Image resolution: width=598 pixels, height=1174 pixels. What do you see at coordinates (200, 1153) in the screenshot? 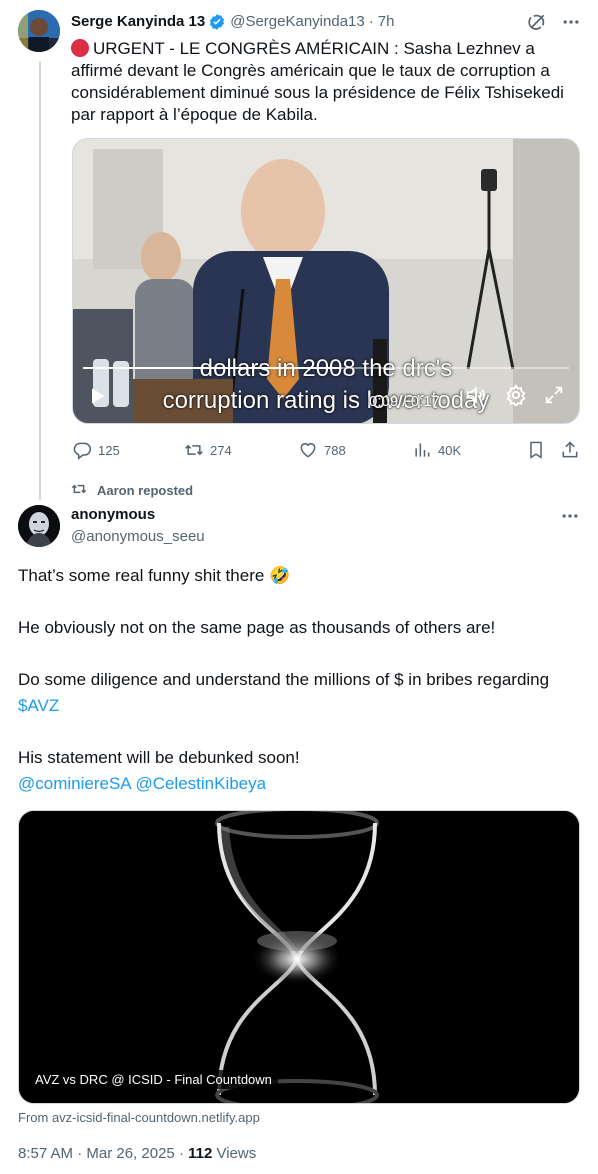
I see `views-count: 112` at bounding box center [200, 1153].